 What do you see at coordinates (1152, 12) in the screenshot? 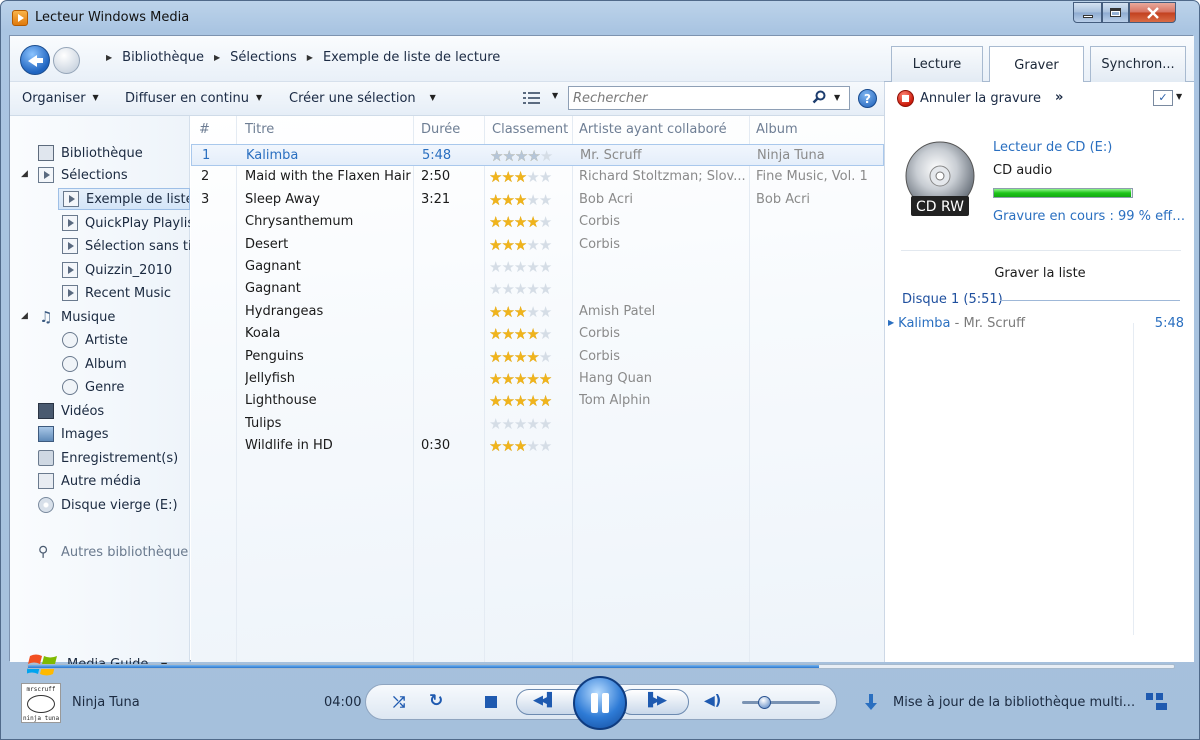
I see `close-button` at bounding box center [1152, 12].